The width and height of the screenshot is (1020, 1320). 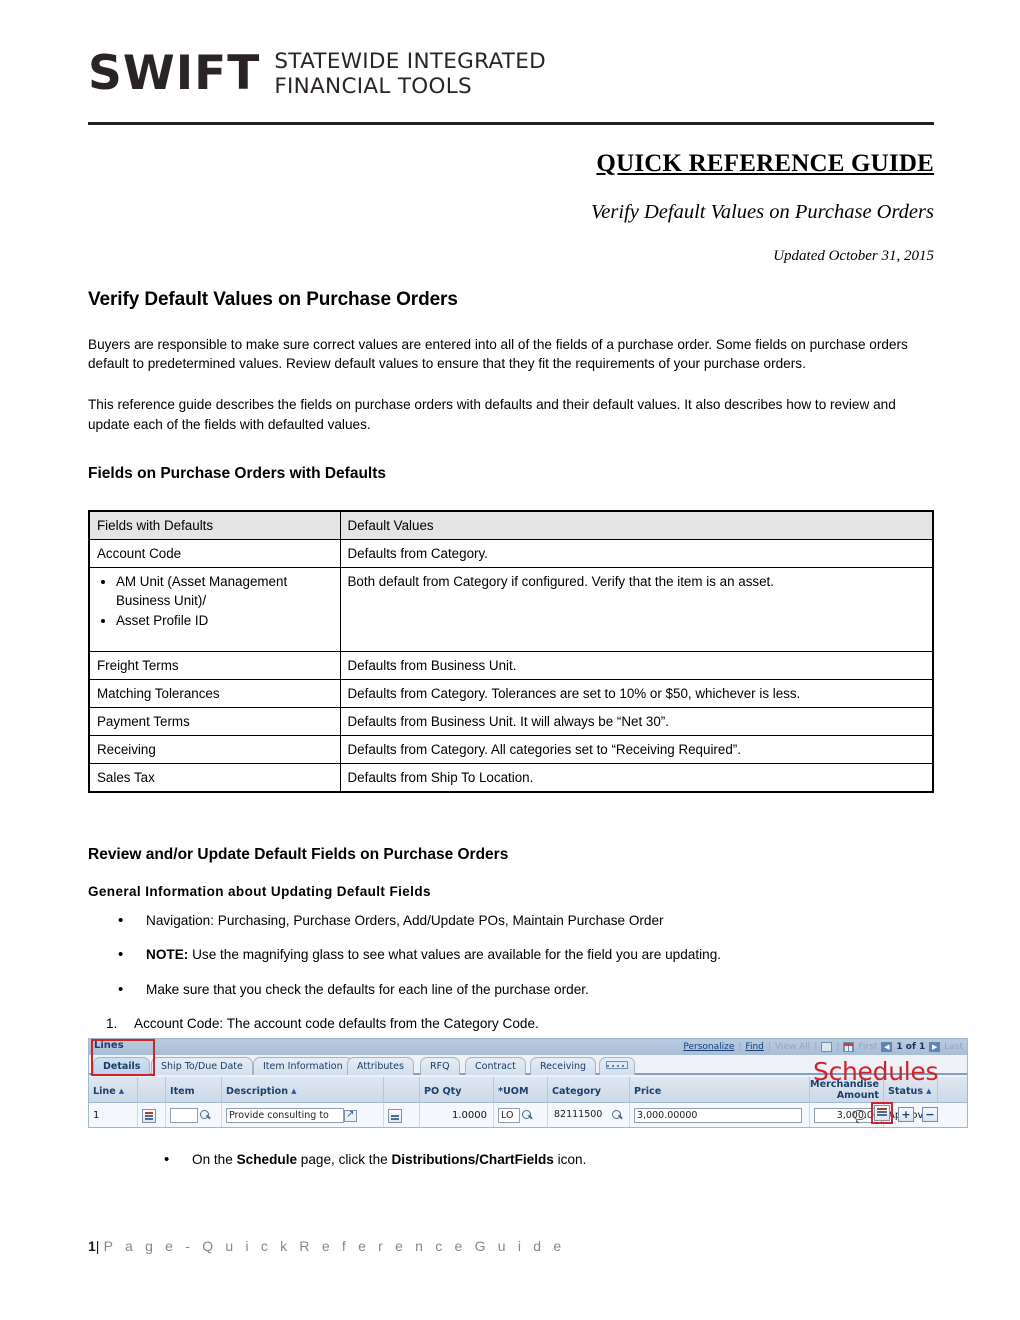 What do you see at coordinates (570, 1159) in the screenshot?
I see `list-item-text-part3: icon.` at bounding box center [570, 1159].